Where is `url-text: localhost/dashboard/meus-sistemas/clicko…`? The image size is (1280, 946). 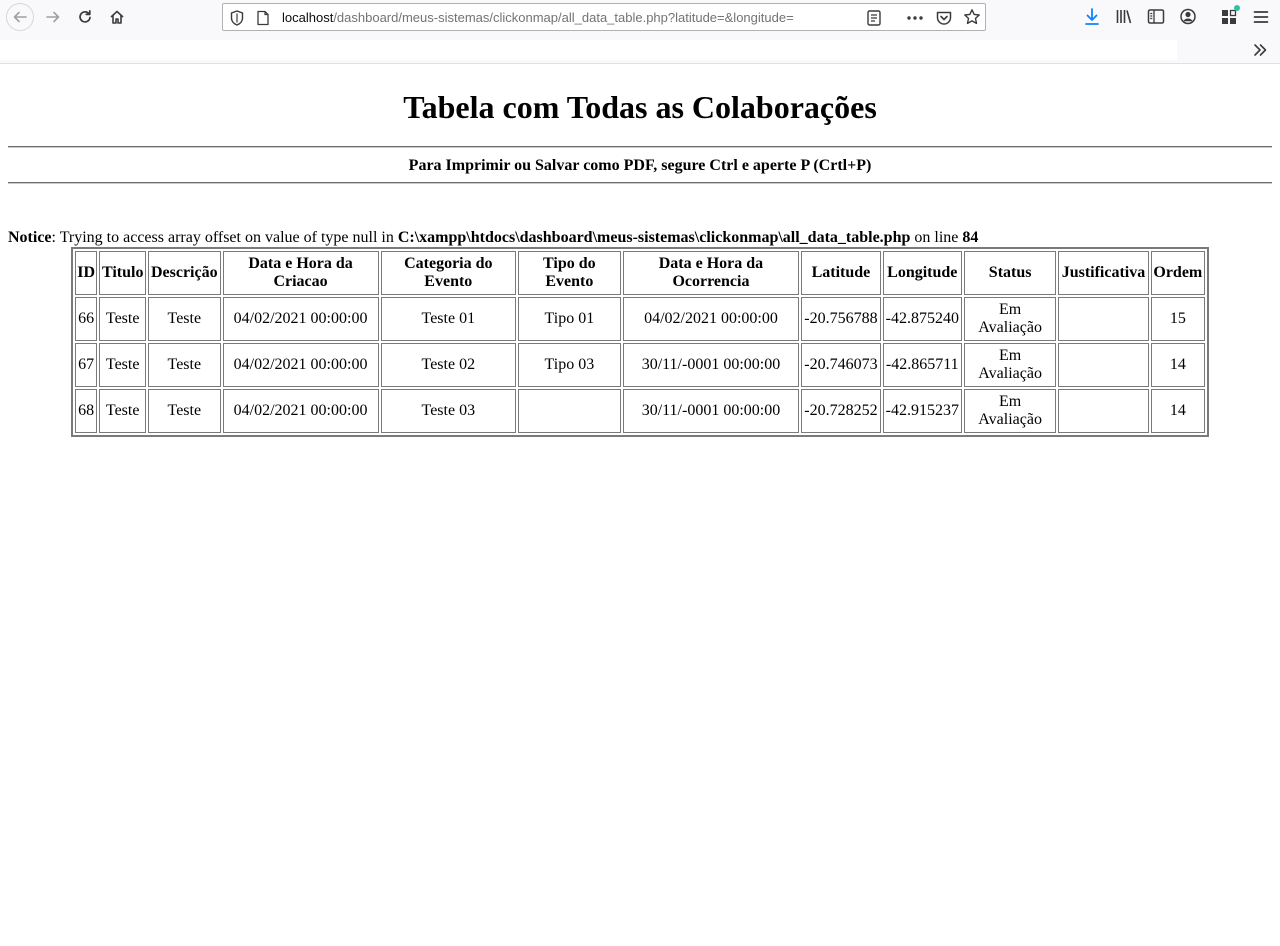 url-text: localhost/dashboard/meus-sistemas/clicko… is located at coordinates (538, 18).